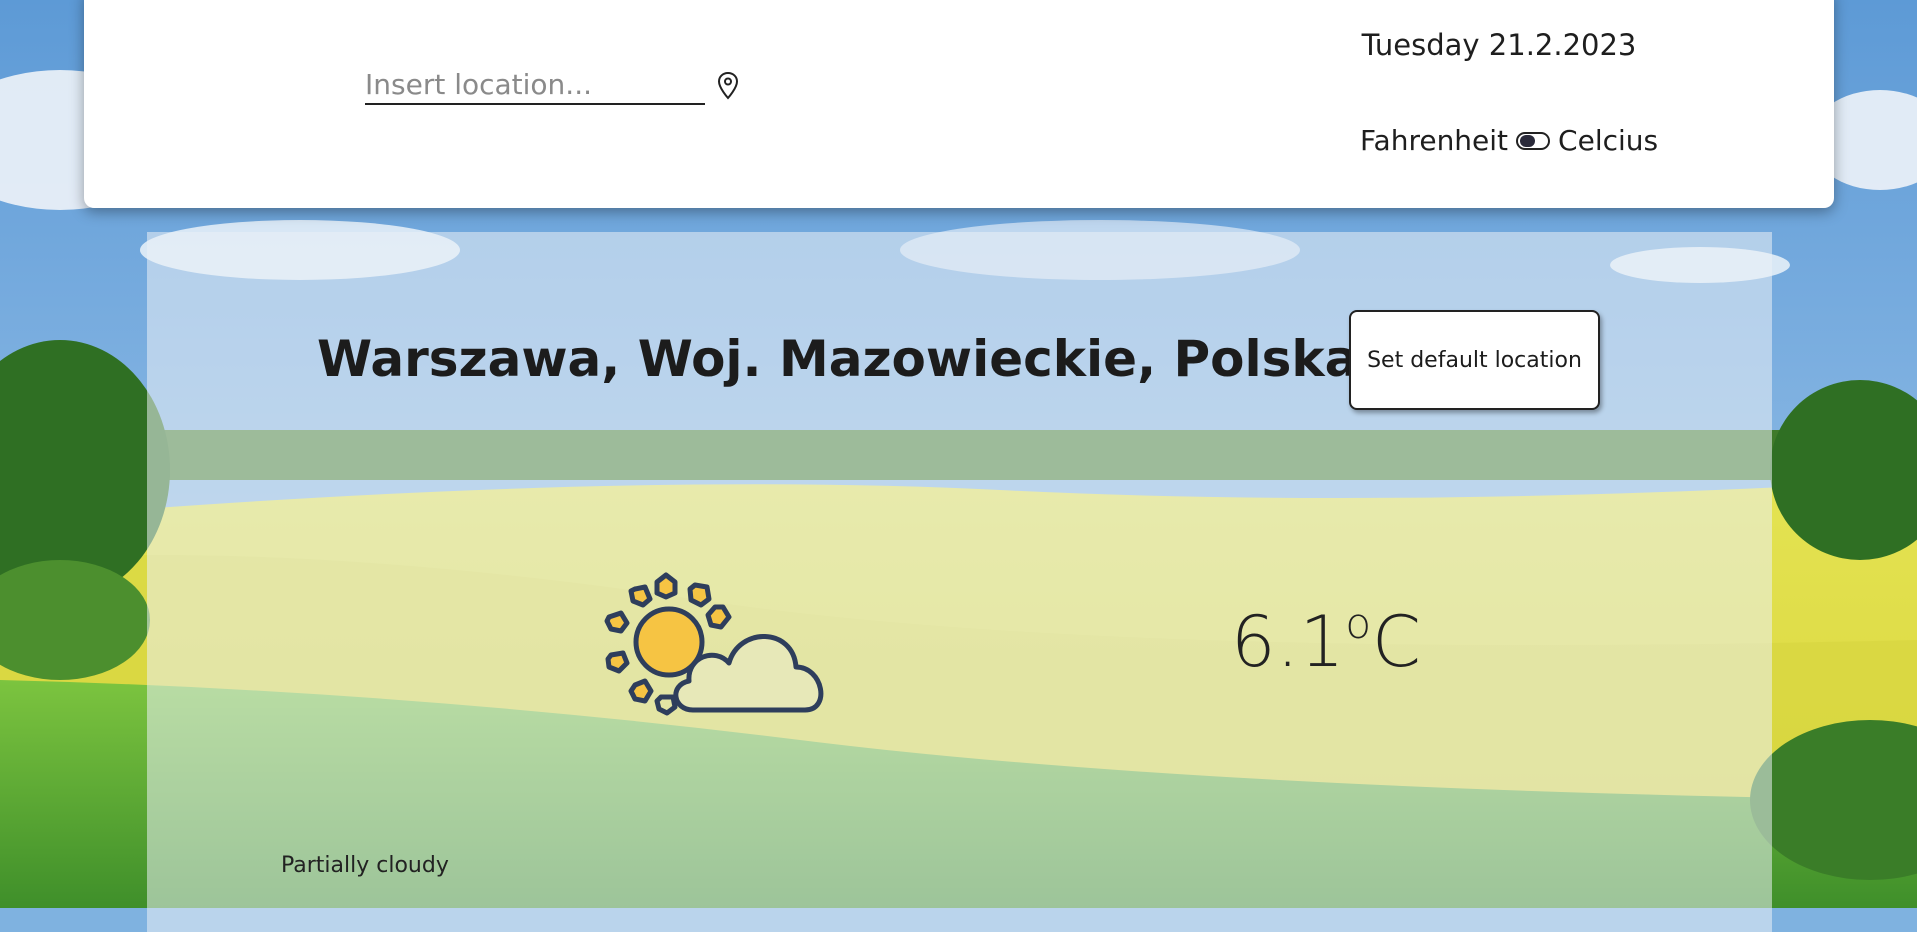 The image size is (1917, 932). What do you see at coordinates (1608, 140) in the screenshot?
I see `celsius-label: Celcius` at bounding box center [1608, 140].